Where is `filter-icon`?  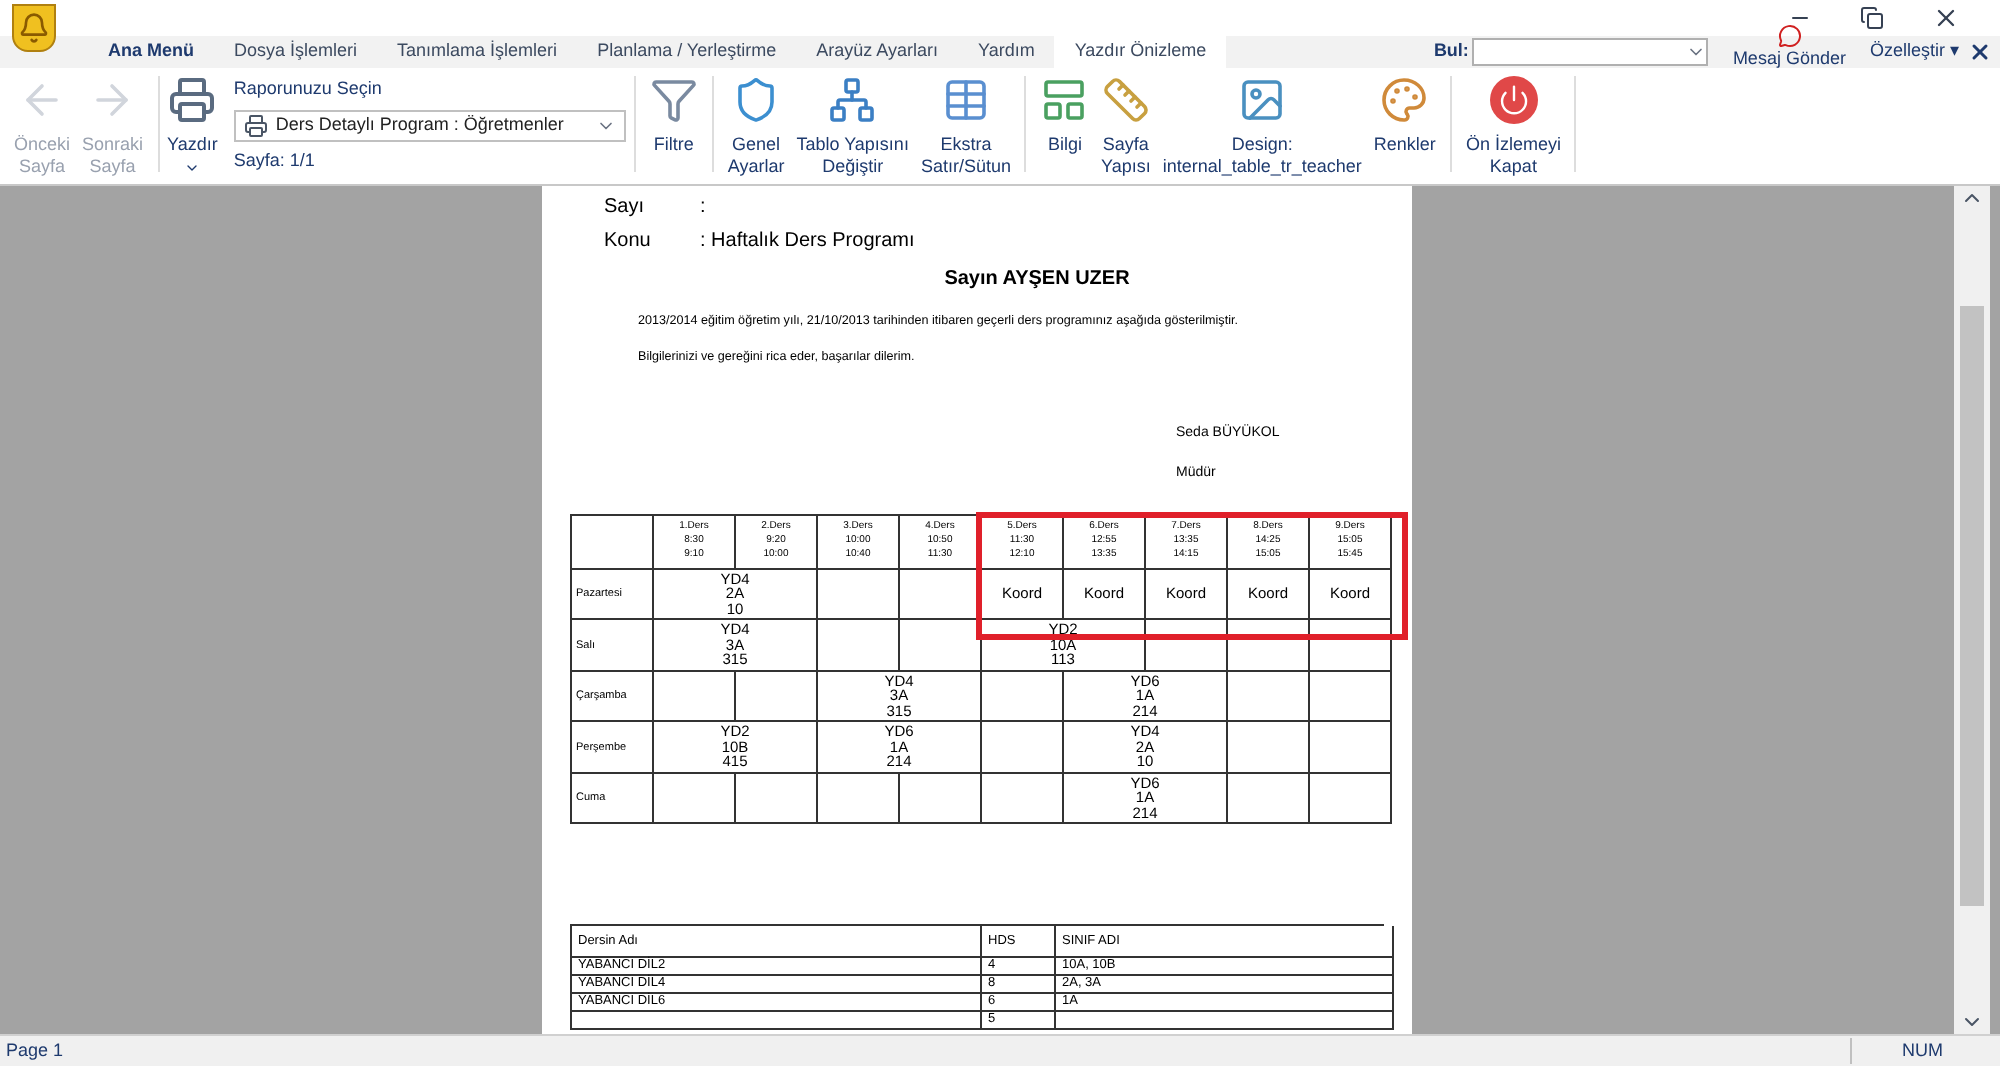
filter-icon is located at coordinates (673, 100).